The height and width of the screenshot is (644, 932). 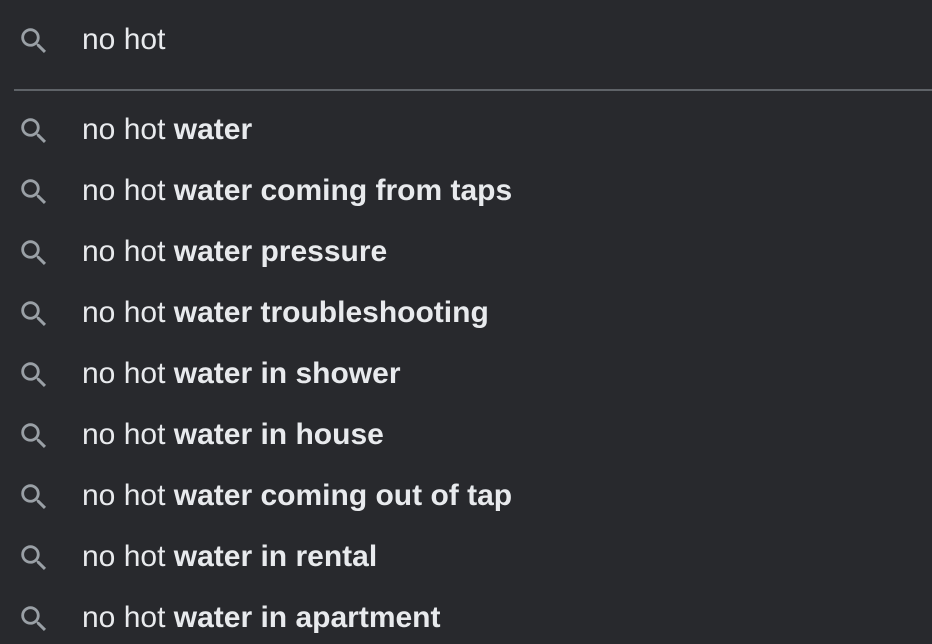 I want to click on suggestion-item: no hot water coming out of tap, so click(x=466, y=496).